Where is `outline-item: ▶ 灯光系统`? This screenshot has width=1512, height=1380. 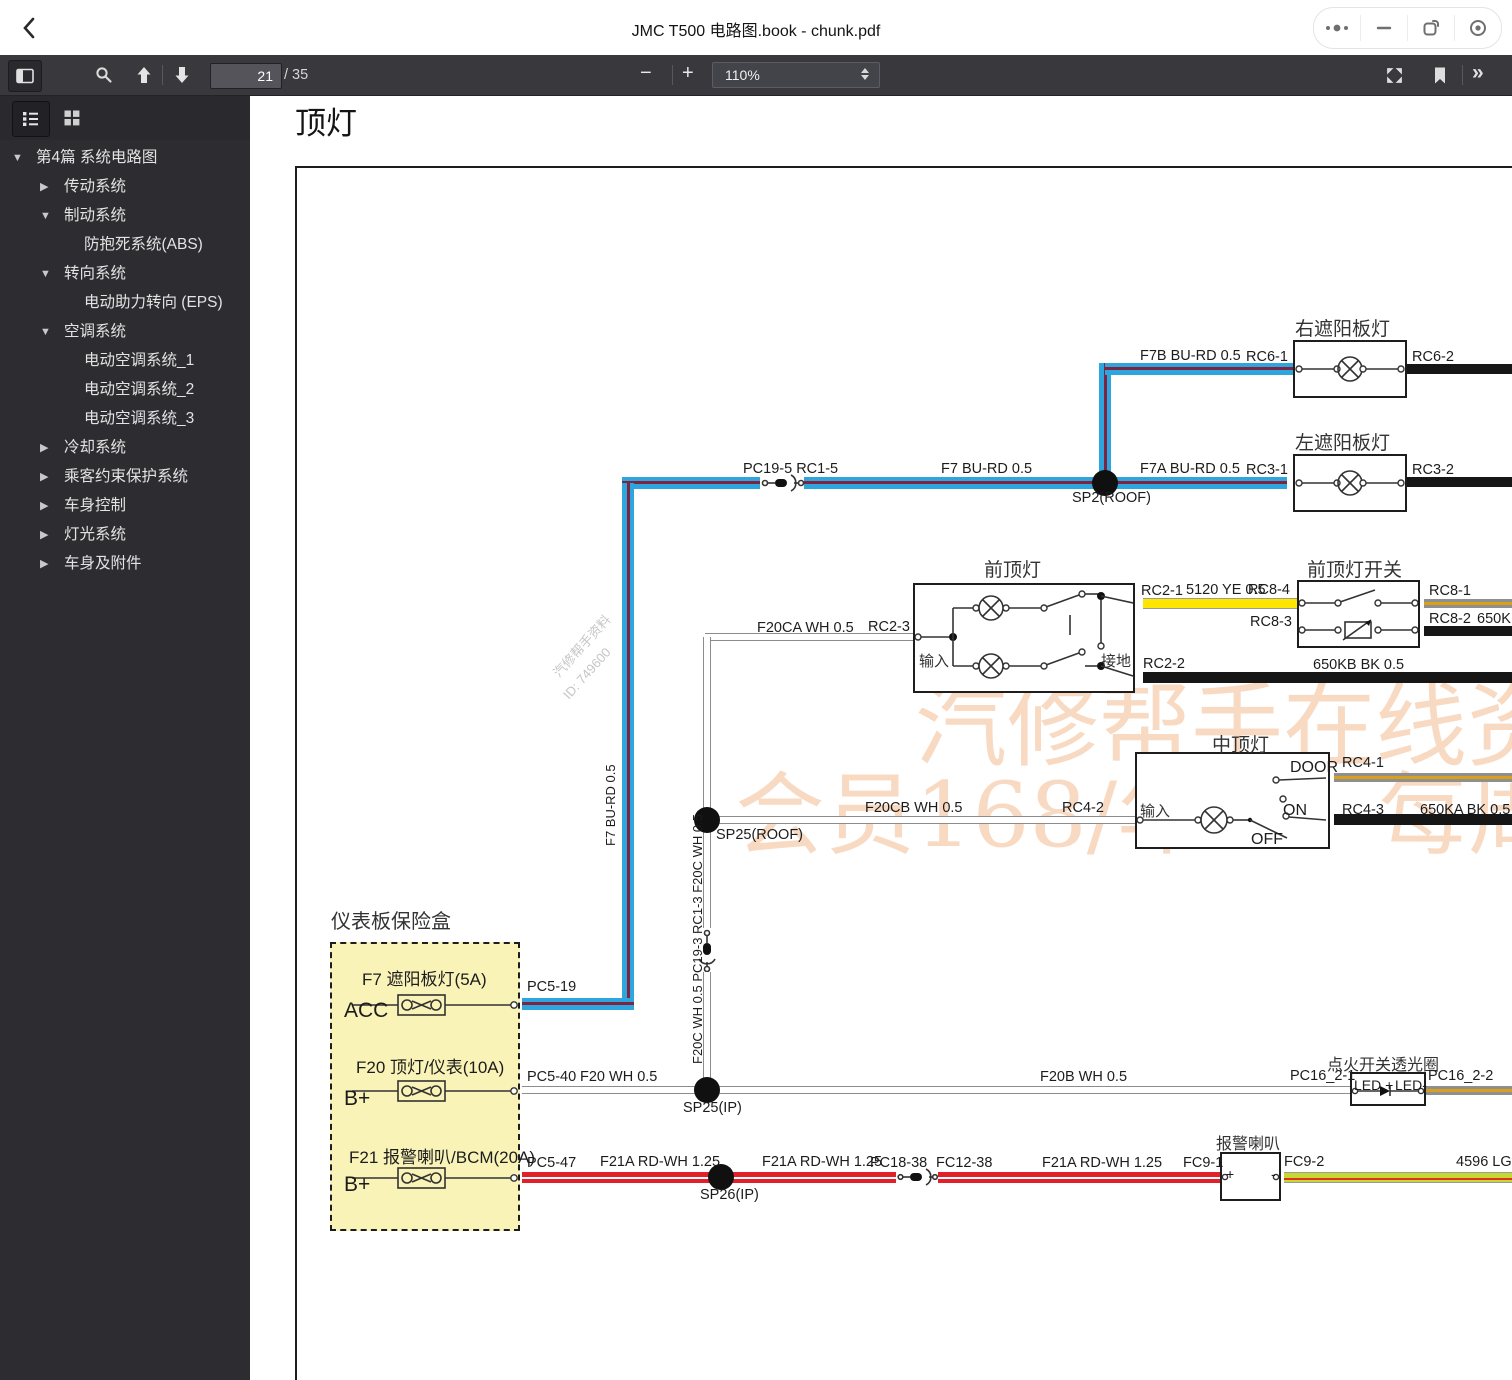 outline-item: ▶ 灯光系统 is located at coordinates (125, 535).